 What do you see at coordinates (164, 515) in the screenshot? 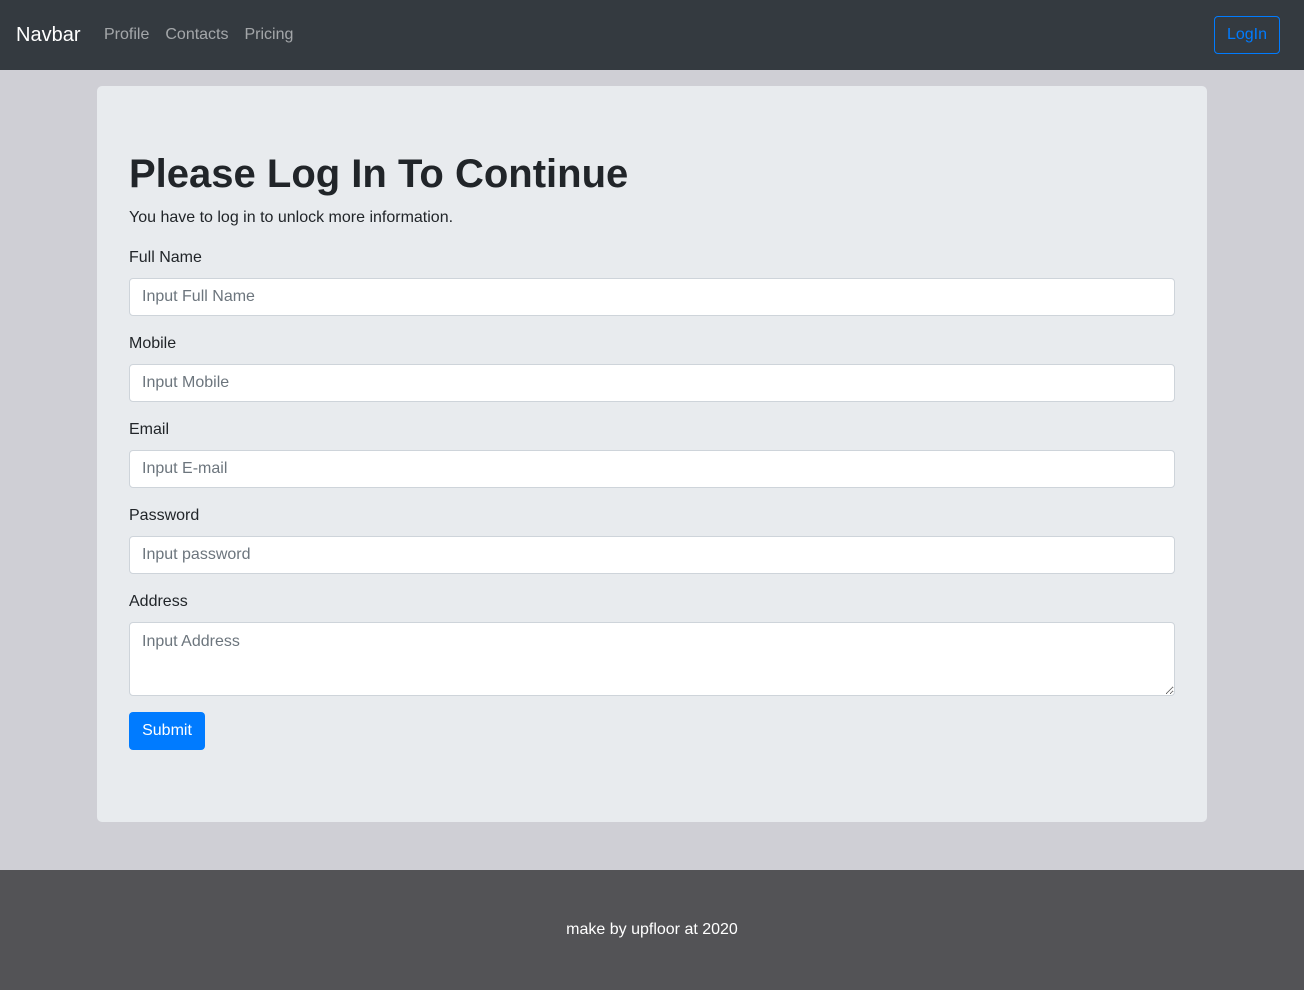
I see `password-label: Password` at bounding box center [164, 515].